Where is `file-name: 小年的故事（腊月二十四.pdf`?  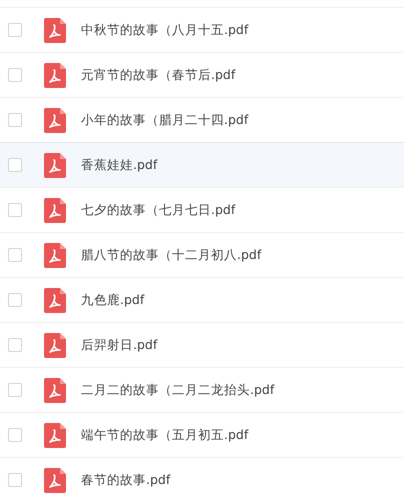
file-name: 小年的故事（腊月二十四.pdf is located at coordinates (164, 120).